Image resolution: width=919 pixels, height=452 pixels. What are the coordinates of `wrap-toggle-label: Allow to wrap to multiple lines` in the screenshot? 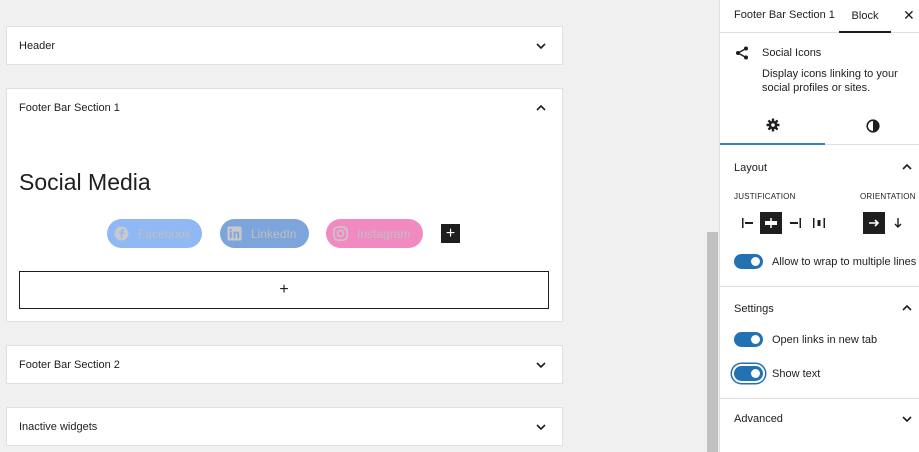 It's located at (844, 261).